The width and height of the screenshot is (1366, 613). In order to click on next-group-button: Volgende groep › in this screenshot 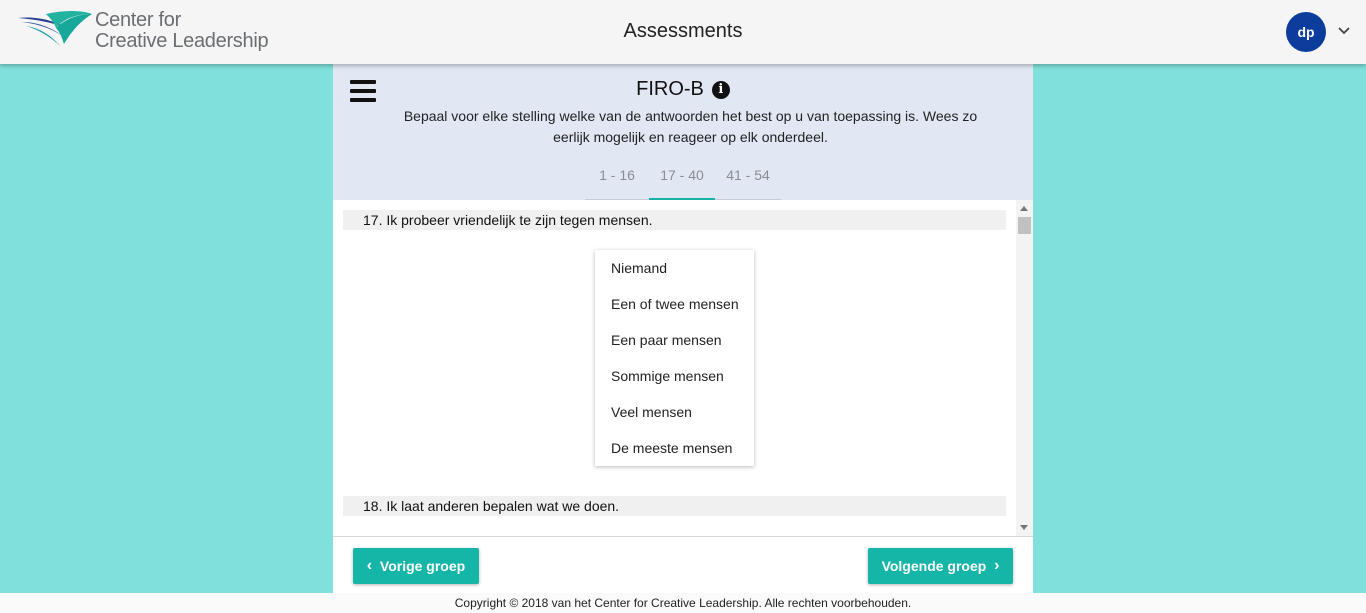, I will do `click(940, 566)`.